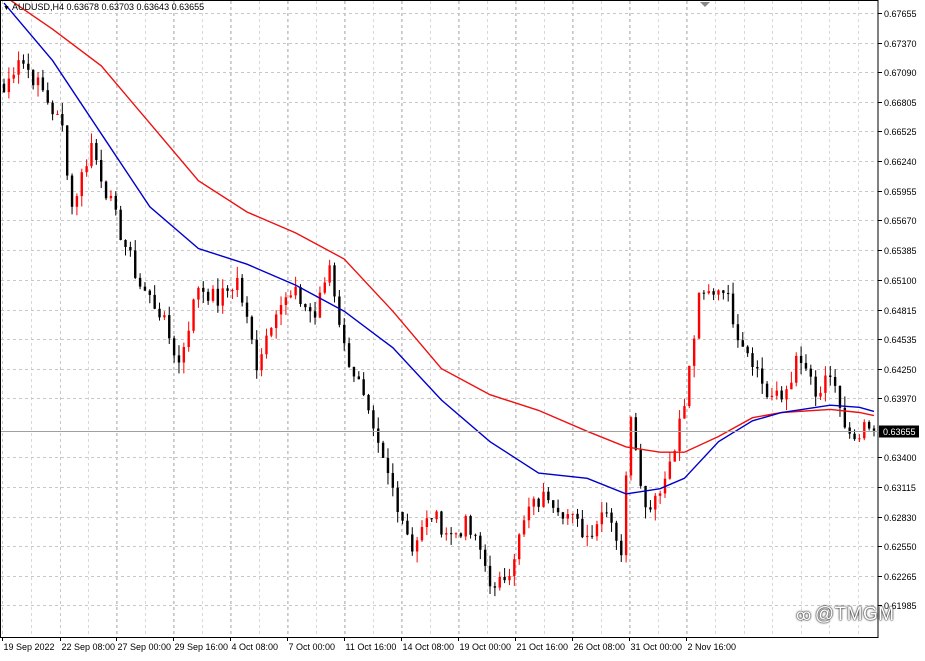 This screenshot has width=925, height=661. What do you see at coordinates (657, 647) in the screenshot?
I see `x-tick-label: 31 Oct 00:00` at bounding box center [657, 647].